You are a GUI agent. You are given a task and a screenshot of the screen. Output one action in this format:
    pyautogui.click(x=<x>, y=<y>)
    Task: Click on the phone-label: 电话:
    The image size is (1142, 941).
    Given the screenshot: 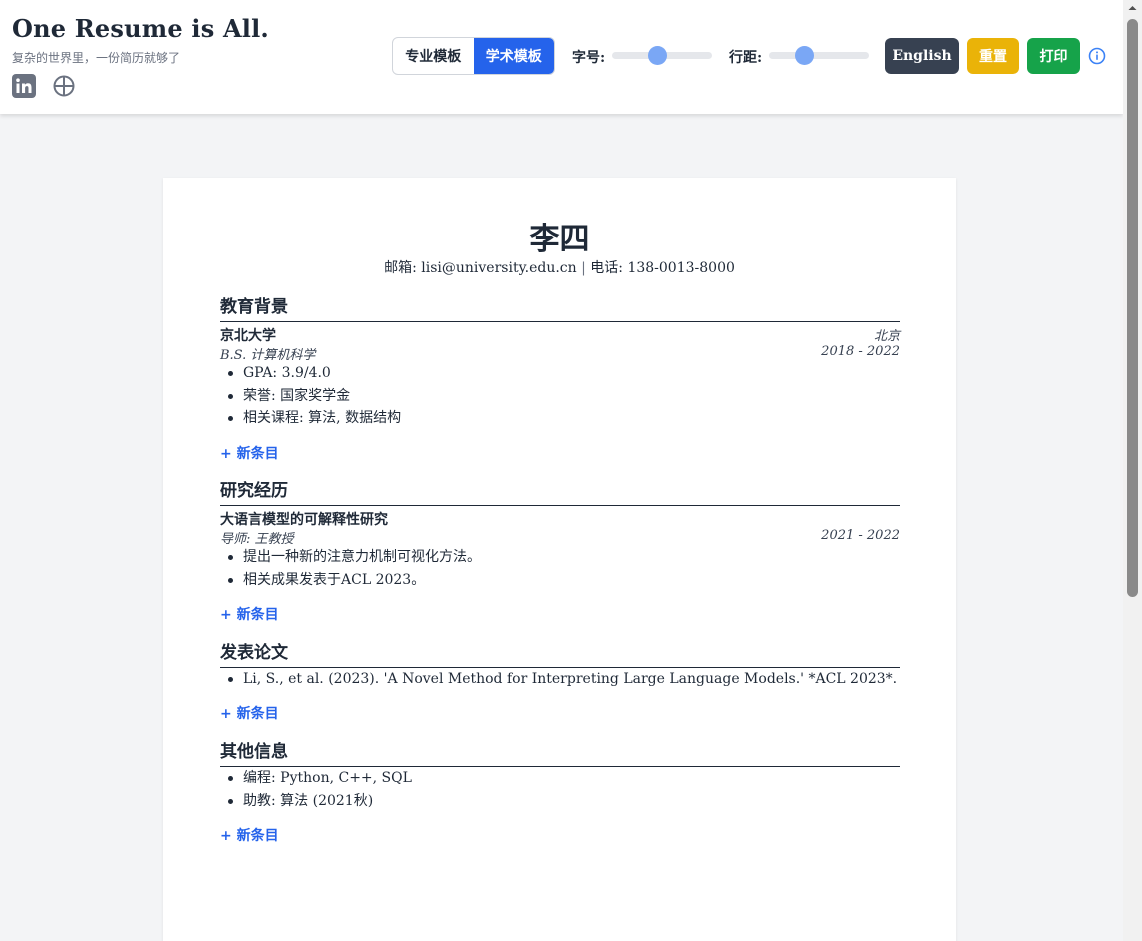 What is the action you would take?
    pyautogui.click(x=606, y=268)
    